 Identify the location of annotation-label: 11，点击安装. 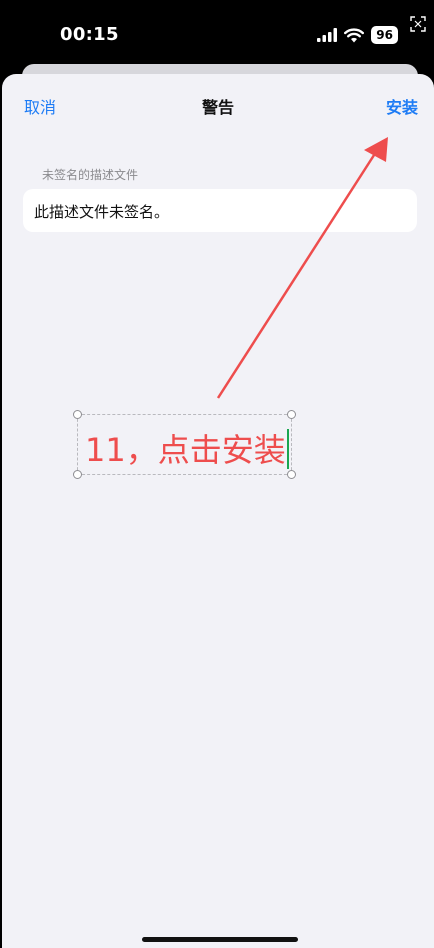
(185, 450).